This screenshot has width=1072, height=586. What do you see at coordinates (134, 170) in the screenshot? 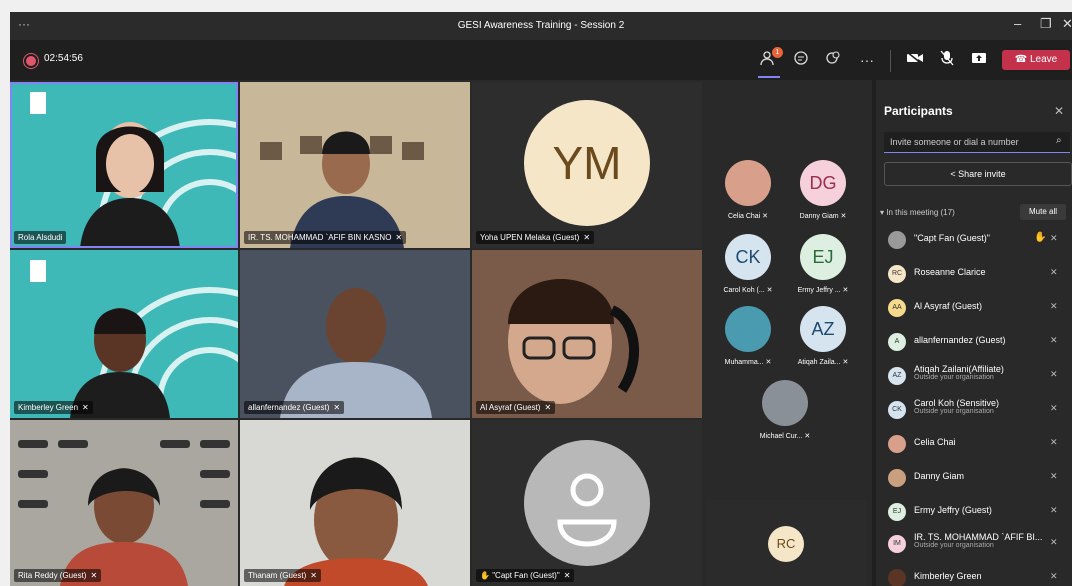
I see `speaker-video` at bounding box center [134, 170].